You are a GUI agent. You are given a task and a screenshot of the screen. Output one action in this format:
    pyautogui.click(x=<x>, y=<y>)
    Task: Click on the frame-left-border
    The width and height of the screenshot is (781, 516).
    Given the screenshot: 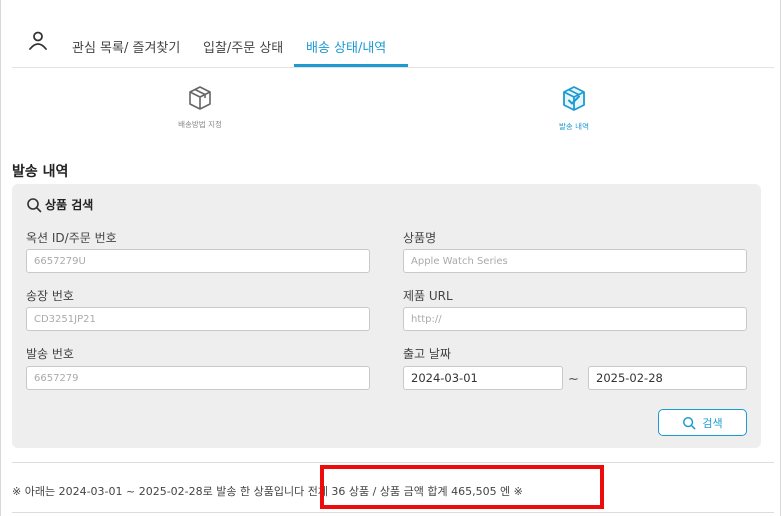 What is the action you would take?
    pyautogui.click(x=0, y=258)
    